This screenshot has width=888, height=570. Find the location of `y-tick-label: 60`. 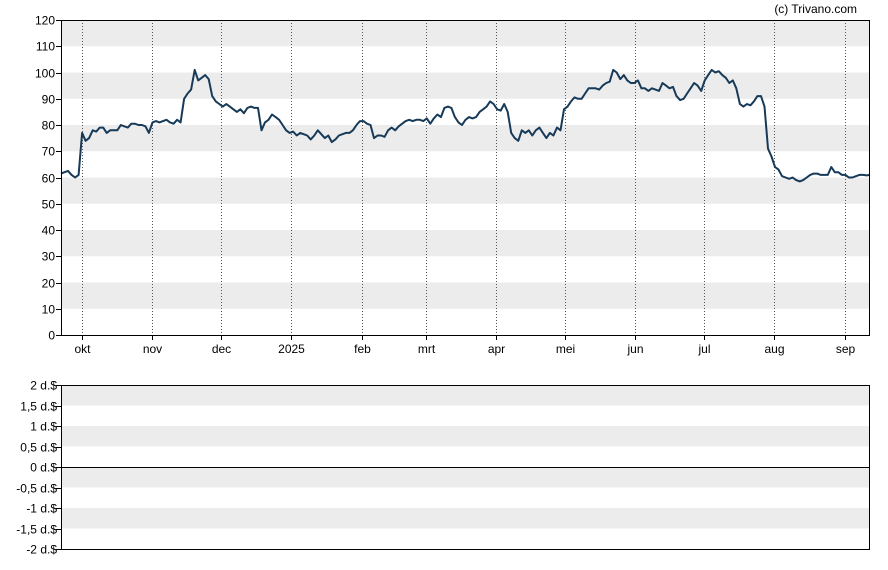

y-tick-label: 60 is located at coordinates (49, 179).